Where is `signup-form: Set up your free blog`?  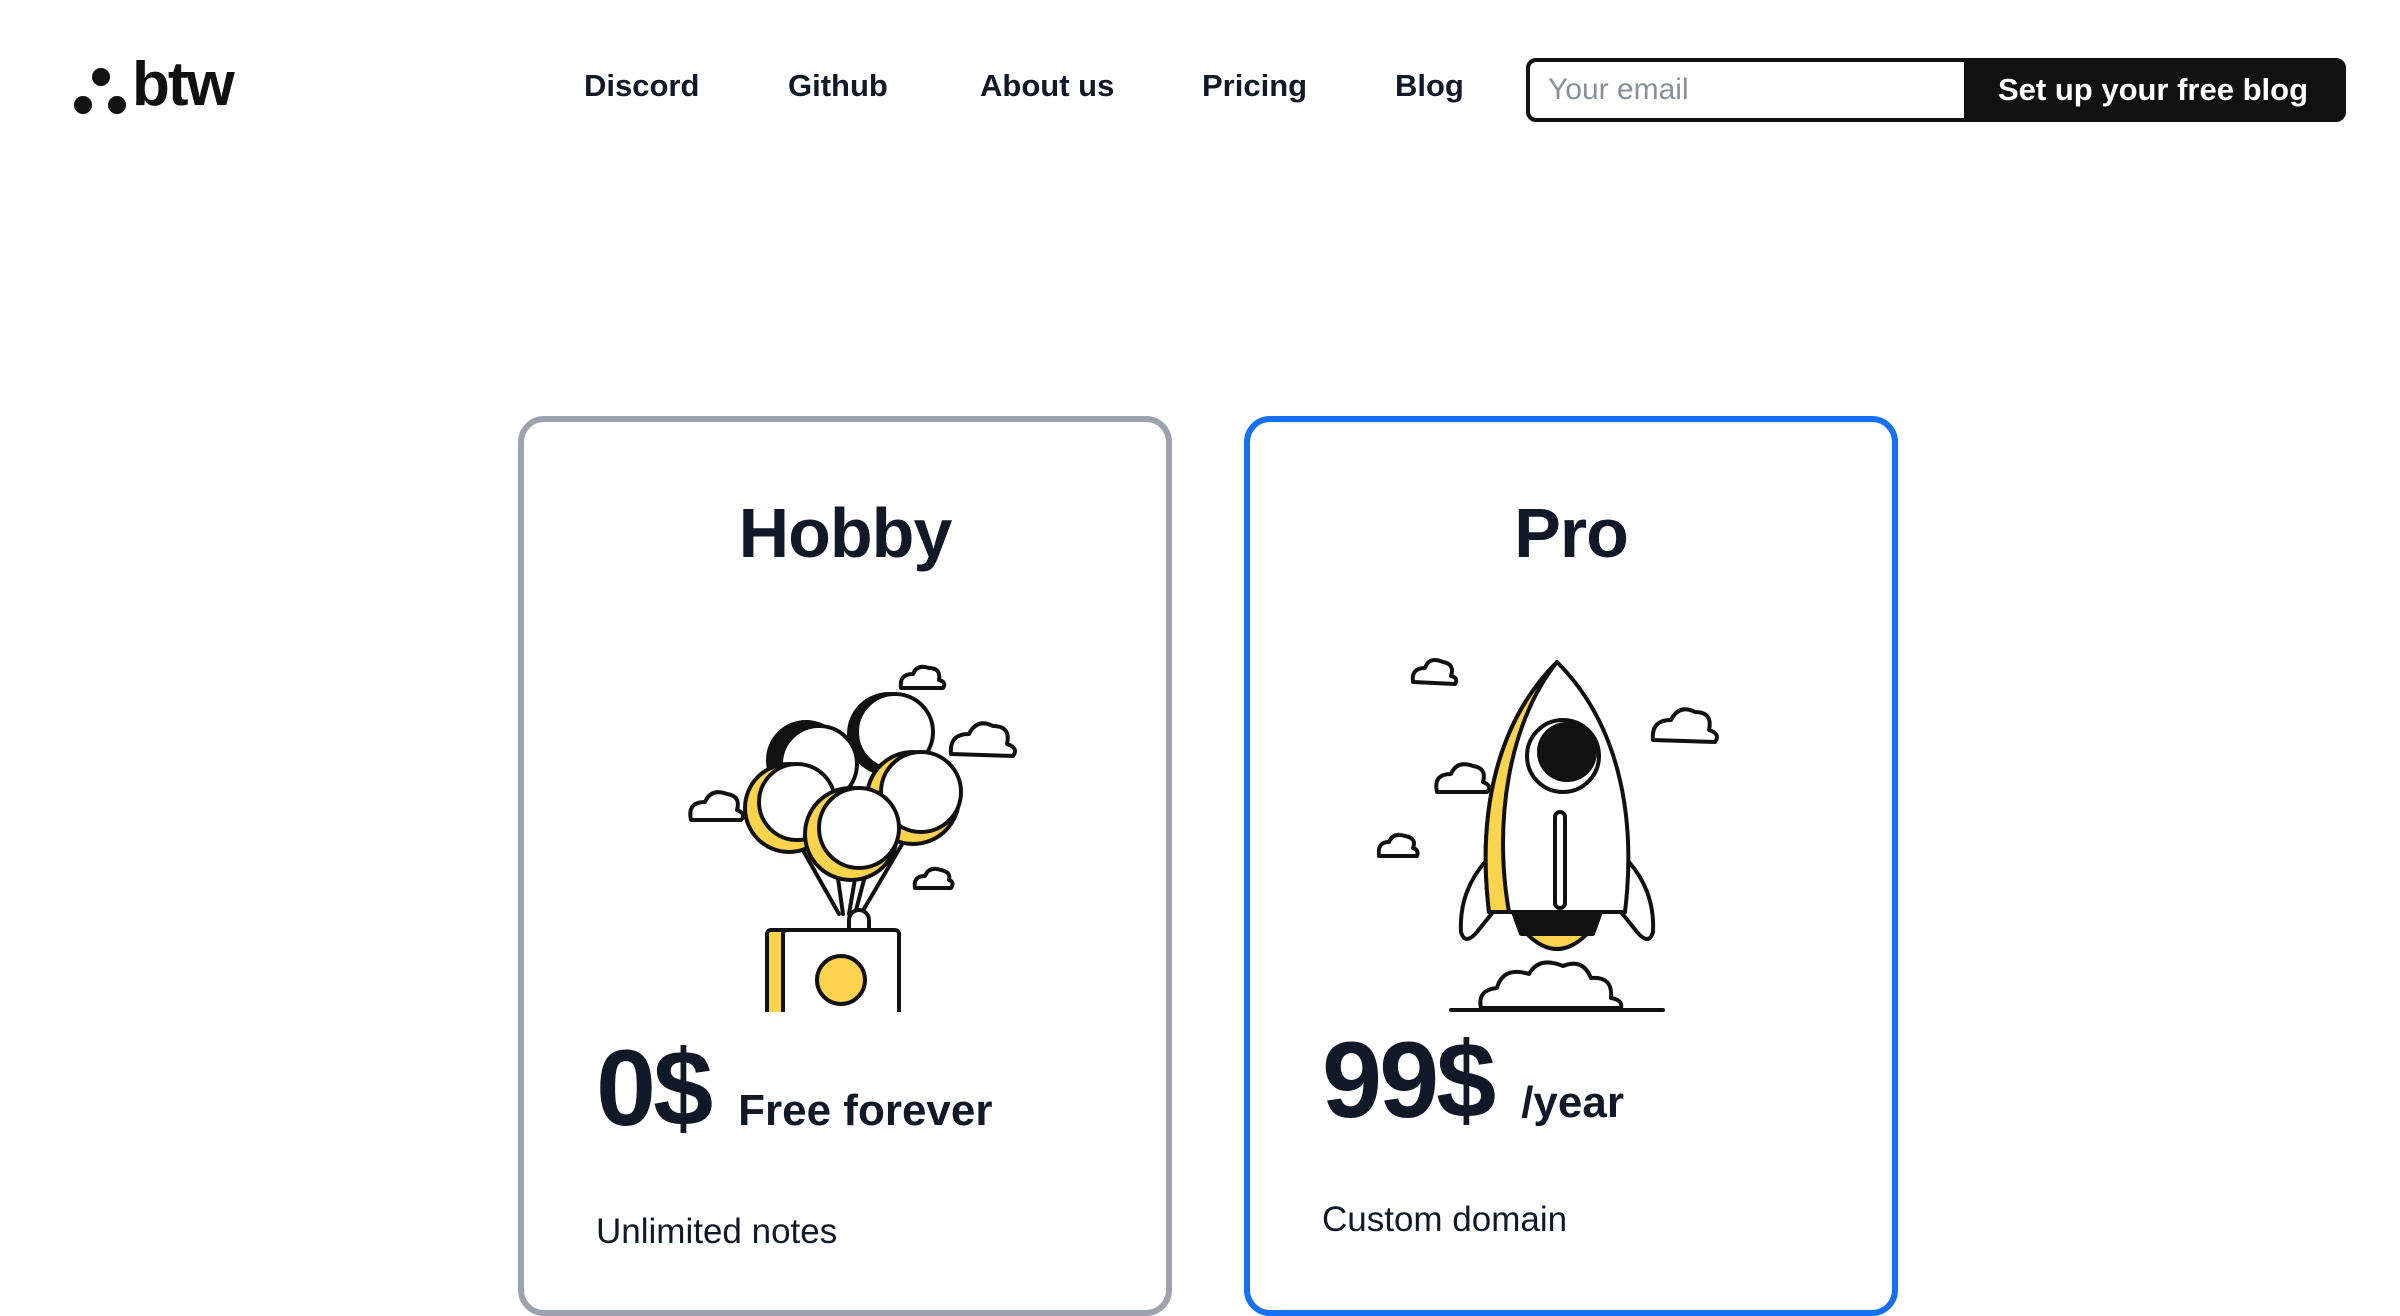
signup-form: Set up your free blog is located at coordinates (1936, 90).